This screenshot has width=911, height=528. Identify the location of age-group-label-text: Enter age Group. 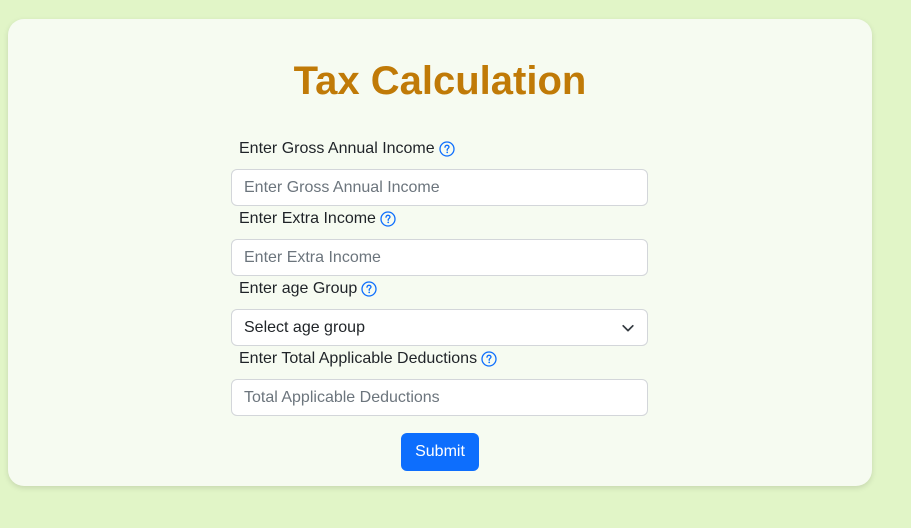
(298, 288).